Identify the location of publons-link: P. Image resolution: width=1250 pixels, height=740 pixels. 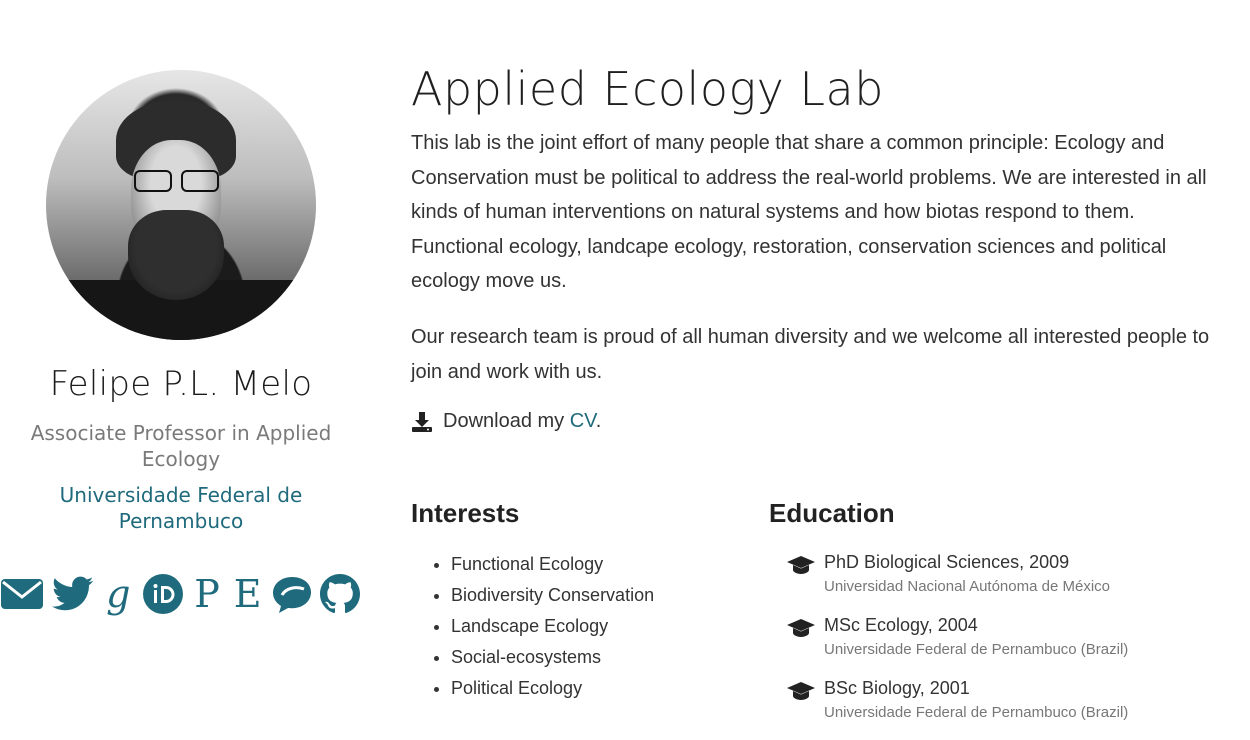
(207, 594).